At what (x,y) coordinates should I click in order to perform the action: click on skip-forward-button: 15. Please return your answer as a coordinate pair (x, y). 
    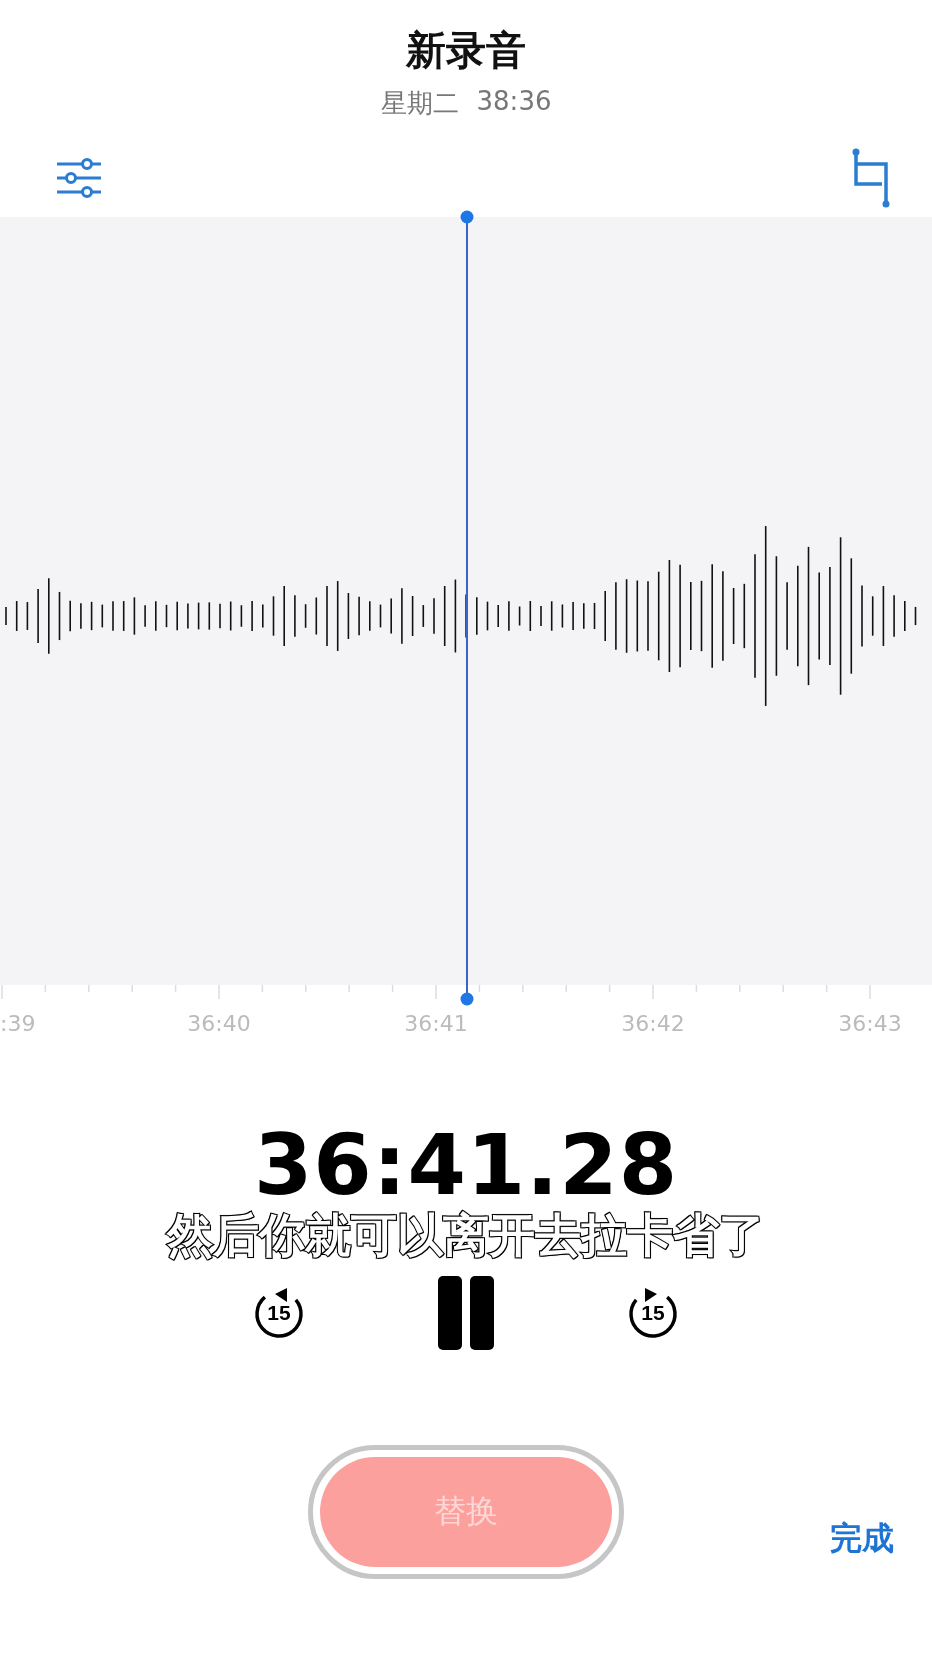
    Looking at the image, I should click on (653, 1313).